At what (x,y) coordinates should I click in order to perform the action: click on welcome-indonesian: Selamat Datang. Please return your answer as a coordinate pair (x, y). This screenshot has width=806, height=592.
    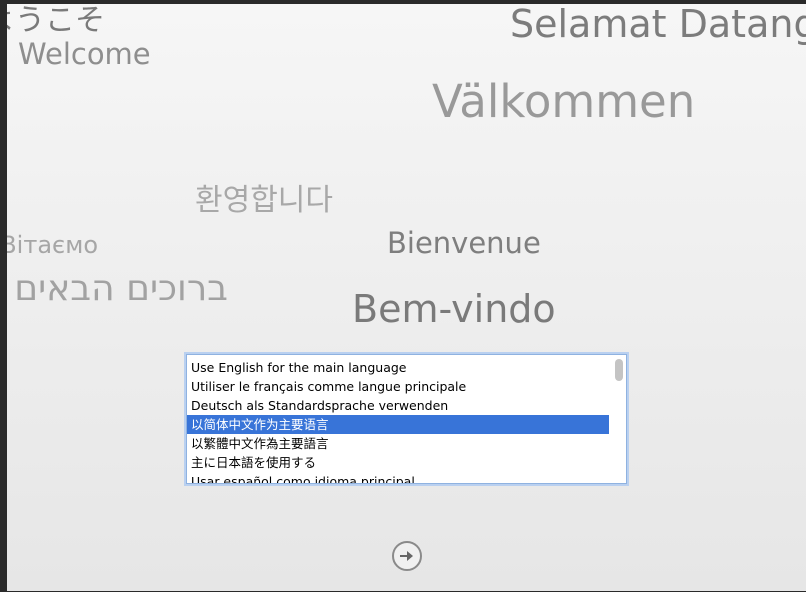
    Looking at the image, I should click on (658, 25).